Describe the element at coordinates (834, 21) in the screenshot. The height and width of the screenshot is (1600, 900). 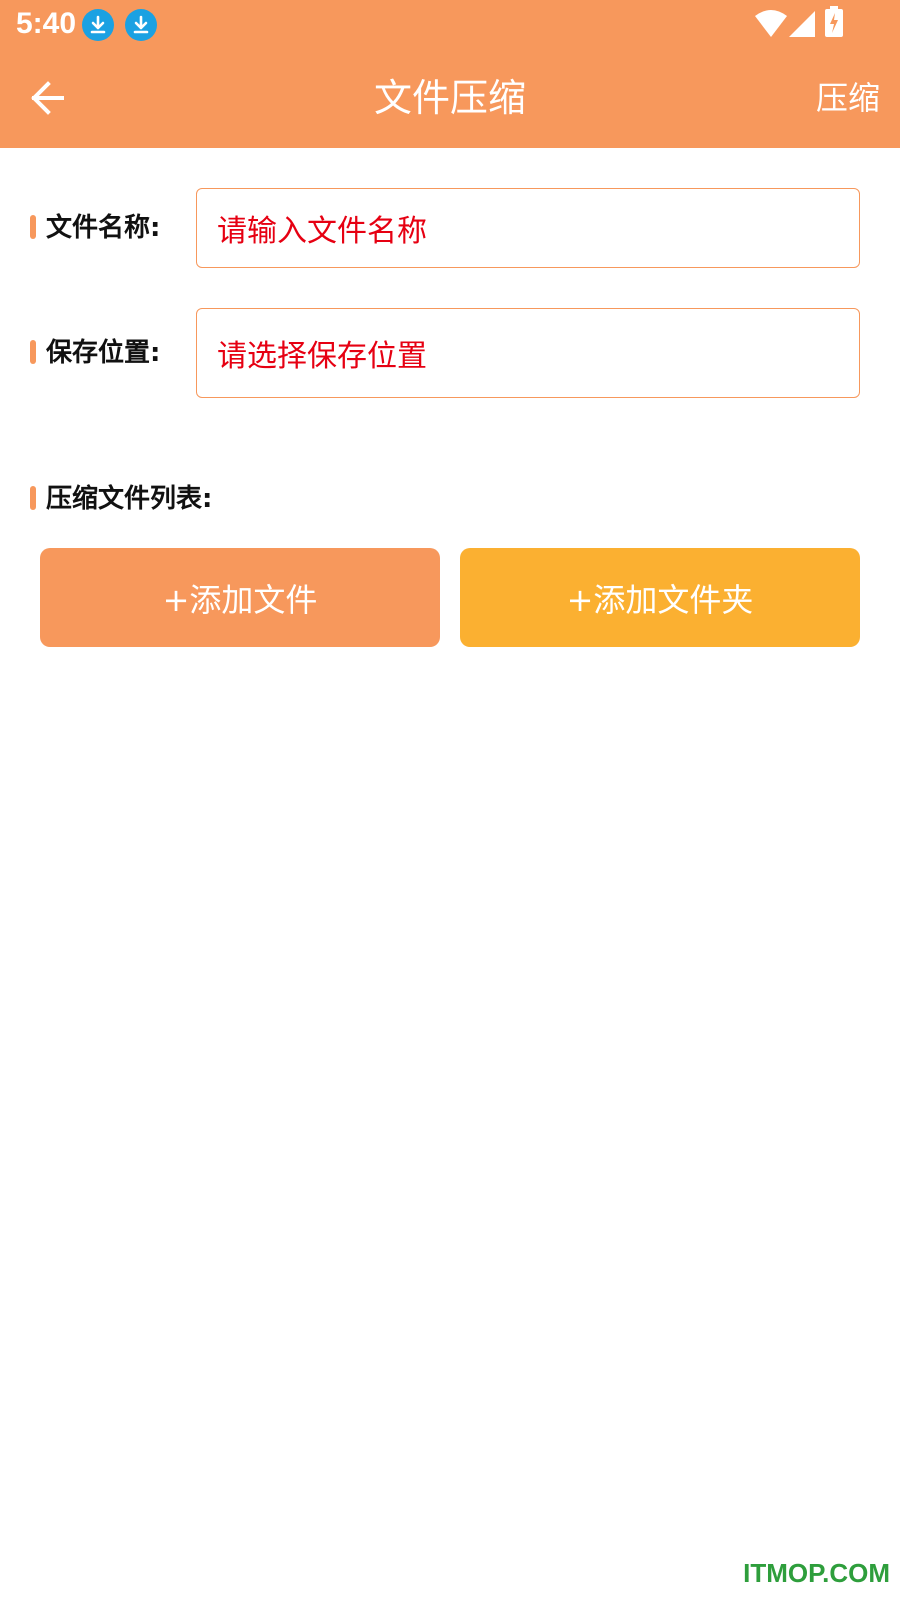
I see `battery-charging-icon` at that location.